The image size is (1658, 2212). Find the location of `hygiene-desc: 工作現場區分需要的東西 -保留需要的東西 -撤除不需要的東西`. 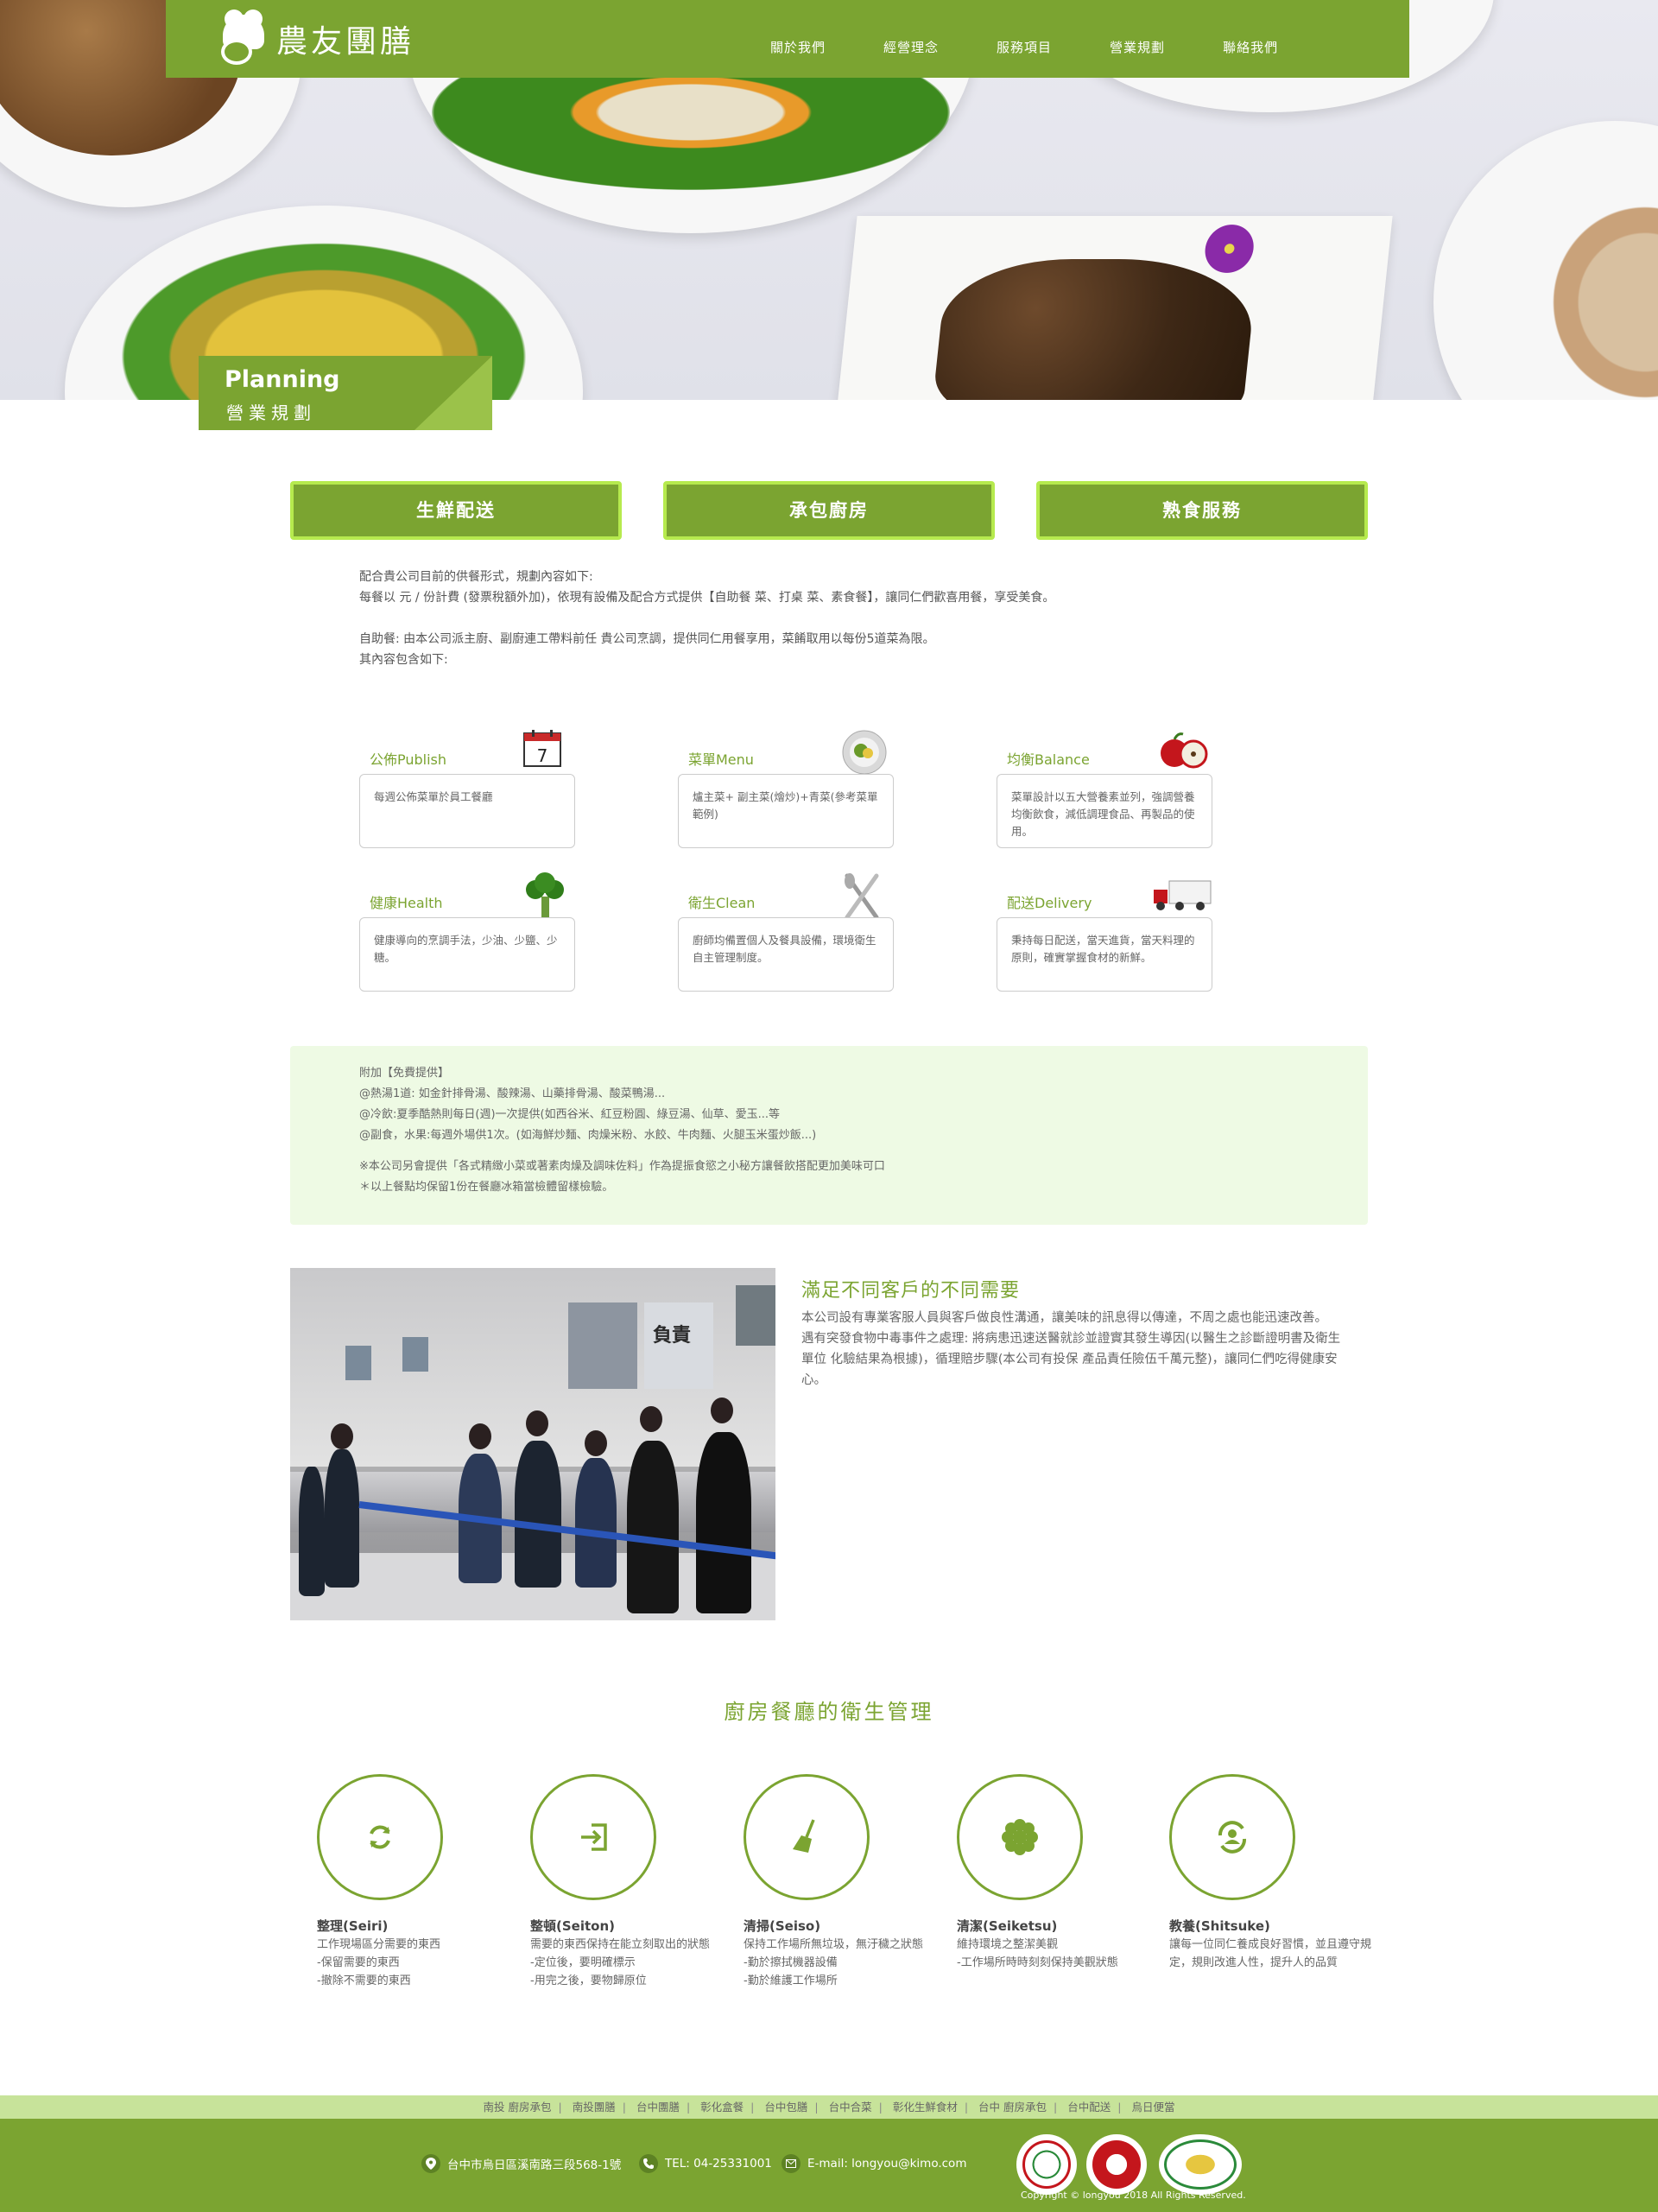

hygiene-desc: 工作現場區分需要的東西 -保留需要的東西 -撤除不需要的東西 is located at coordinates (425, 1963).